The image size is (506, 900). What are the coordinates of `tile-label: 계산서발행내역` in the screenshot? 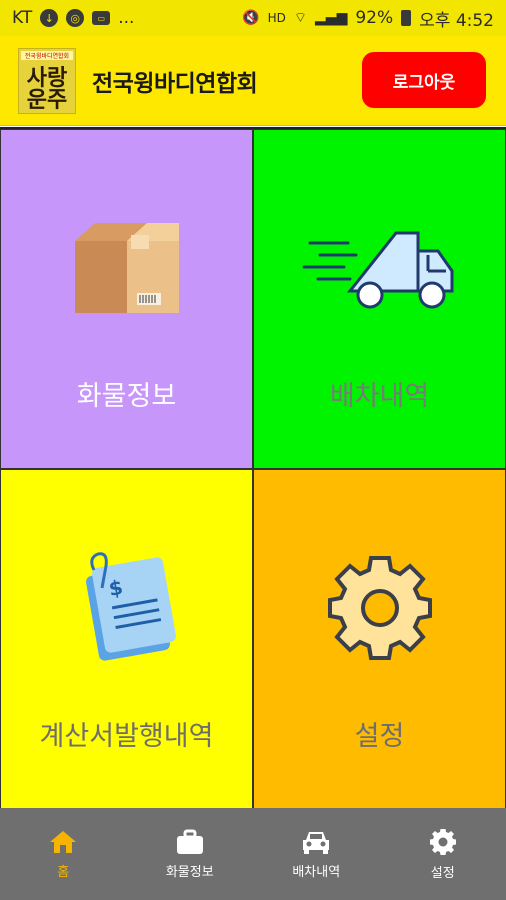 It's located at (126, 736).